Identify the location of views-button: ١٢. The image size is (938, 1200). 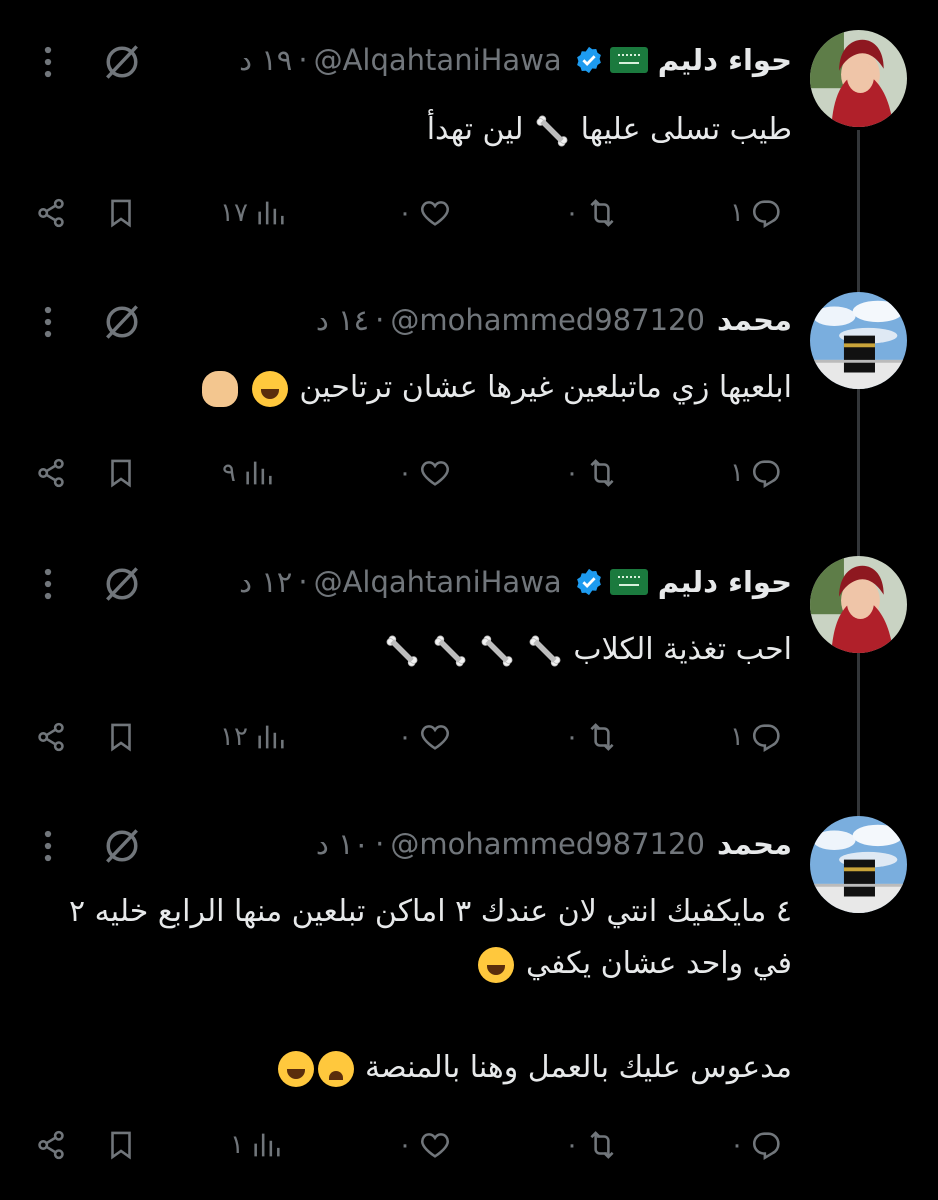
(254, 737).